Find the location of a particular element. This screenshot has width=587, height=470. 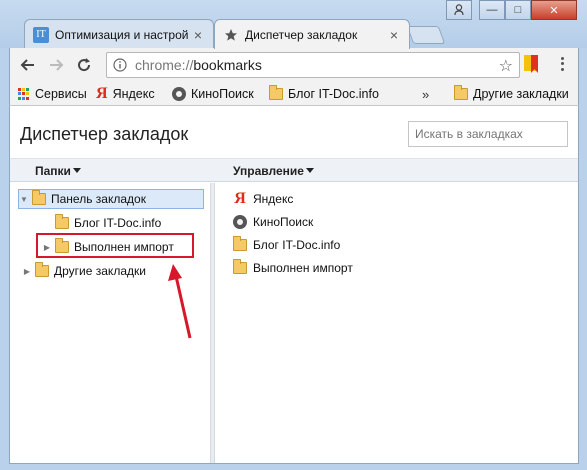

new-tab-button is located at coordinates (426, 35).